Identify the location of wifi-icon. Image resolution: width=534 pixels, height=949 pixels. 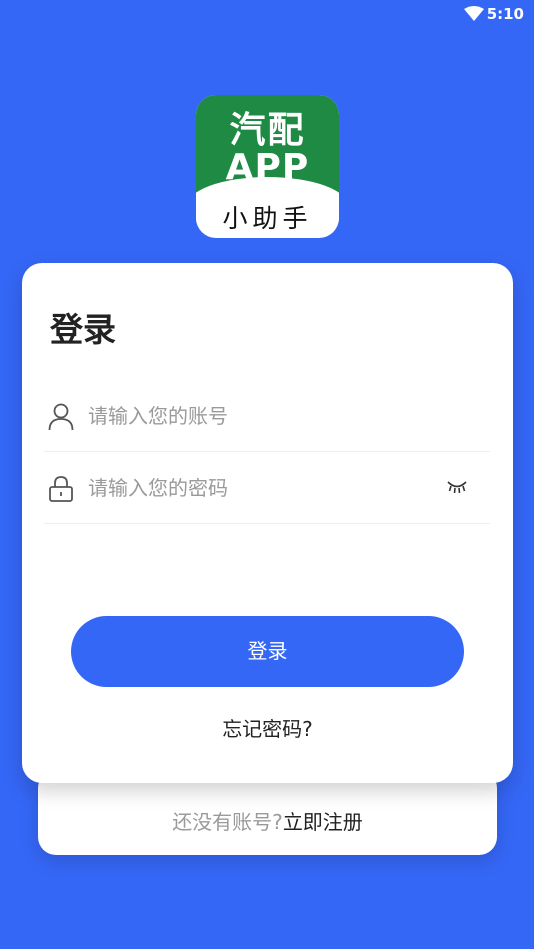
(474, 13).